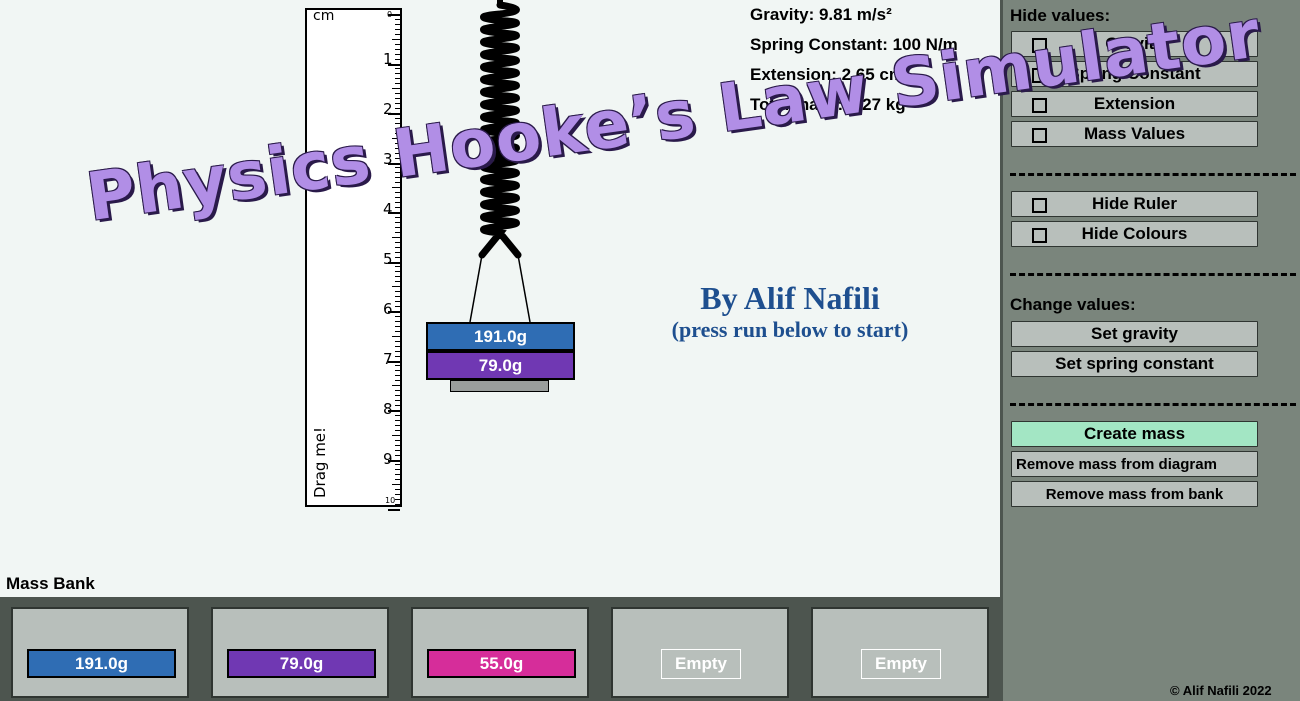 Image resolution: width=1300 pixels, height=701 pixels. I want to click on ruler-label-6: 6, so click(388, 309).